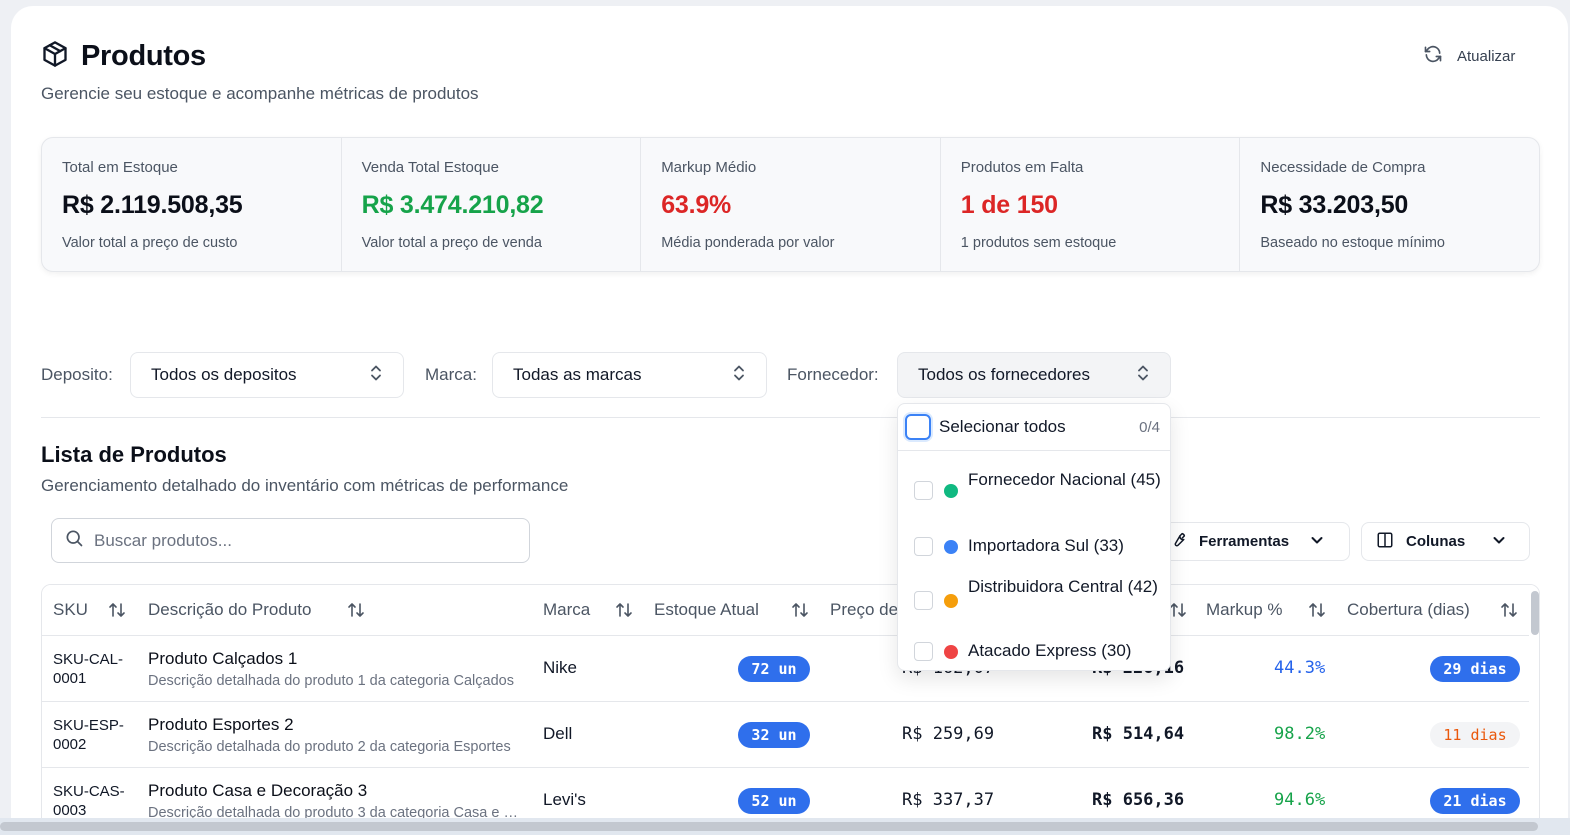  What do you see at coordinates (1475, 669) in the screenshot?
I see `coverage-badge: 29 dias` at bounding box center [1475, 669].